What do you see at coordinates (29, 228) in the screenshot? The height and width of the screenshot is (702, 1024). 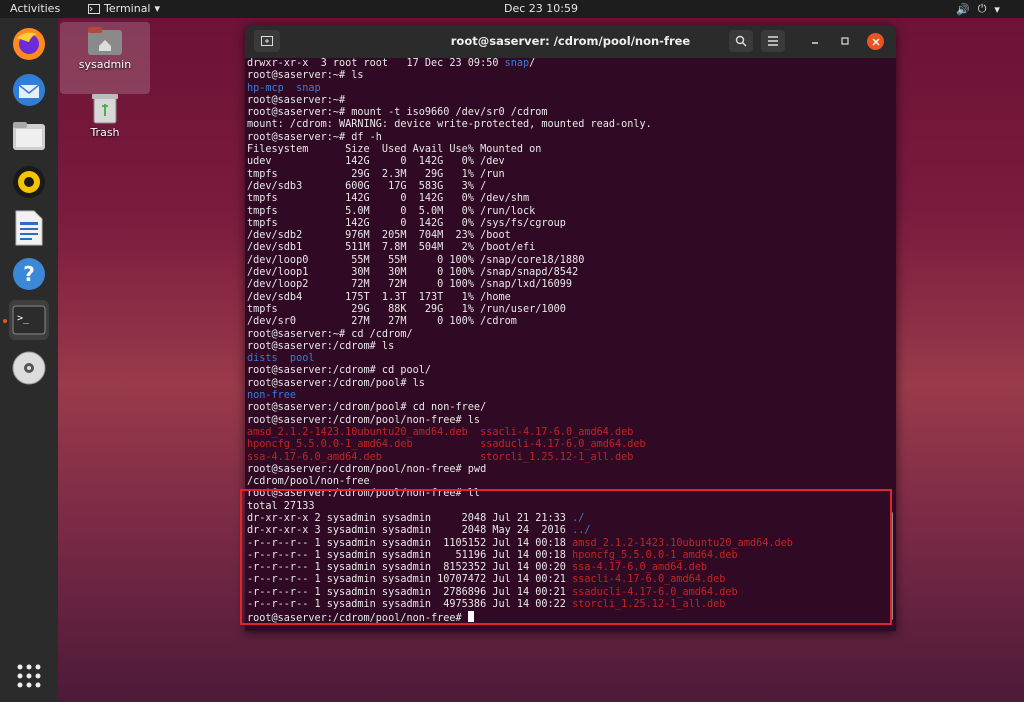 I see `writer-icon` at bounding box center [29, 228].